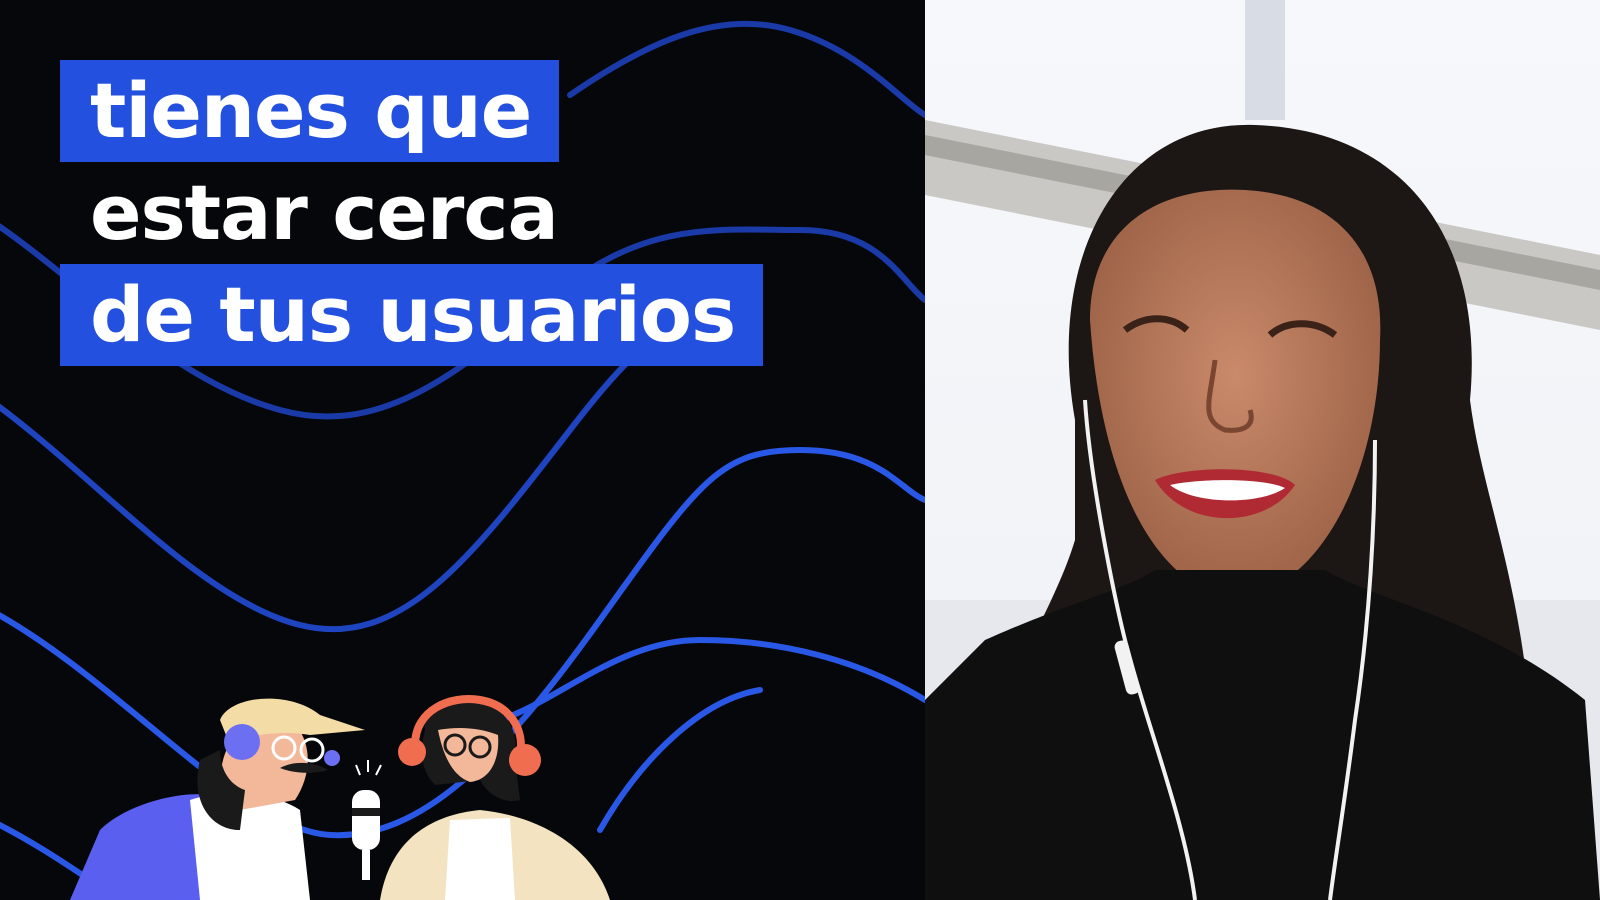 The height and width of the screenshot is (900, 1600). I want to click on host-right, so click(495, 797).